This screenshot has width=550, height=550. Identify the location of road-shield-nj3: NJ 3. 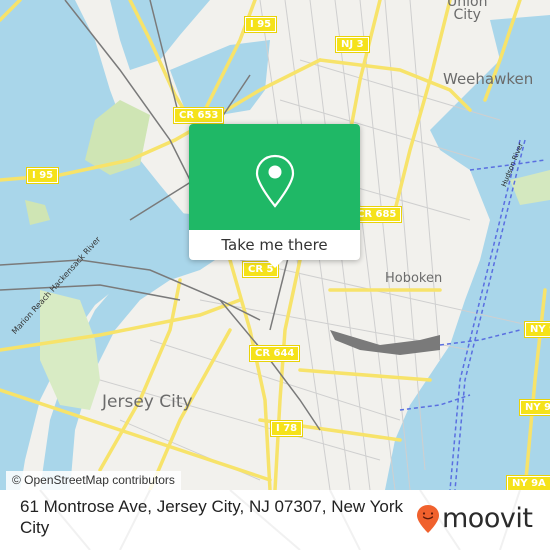
(352, 44).